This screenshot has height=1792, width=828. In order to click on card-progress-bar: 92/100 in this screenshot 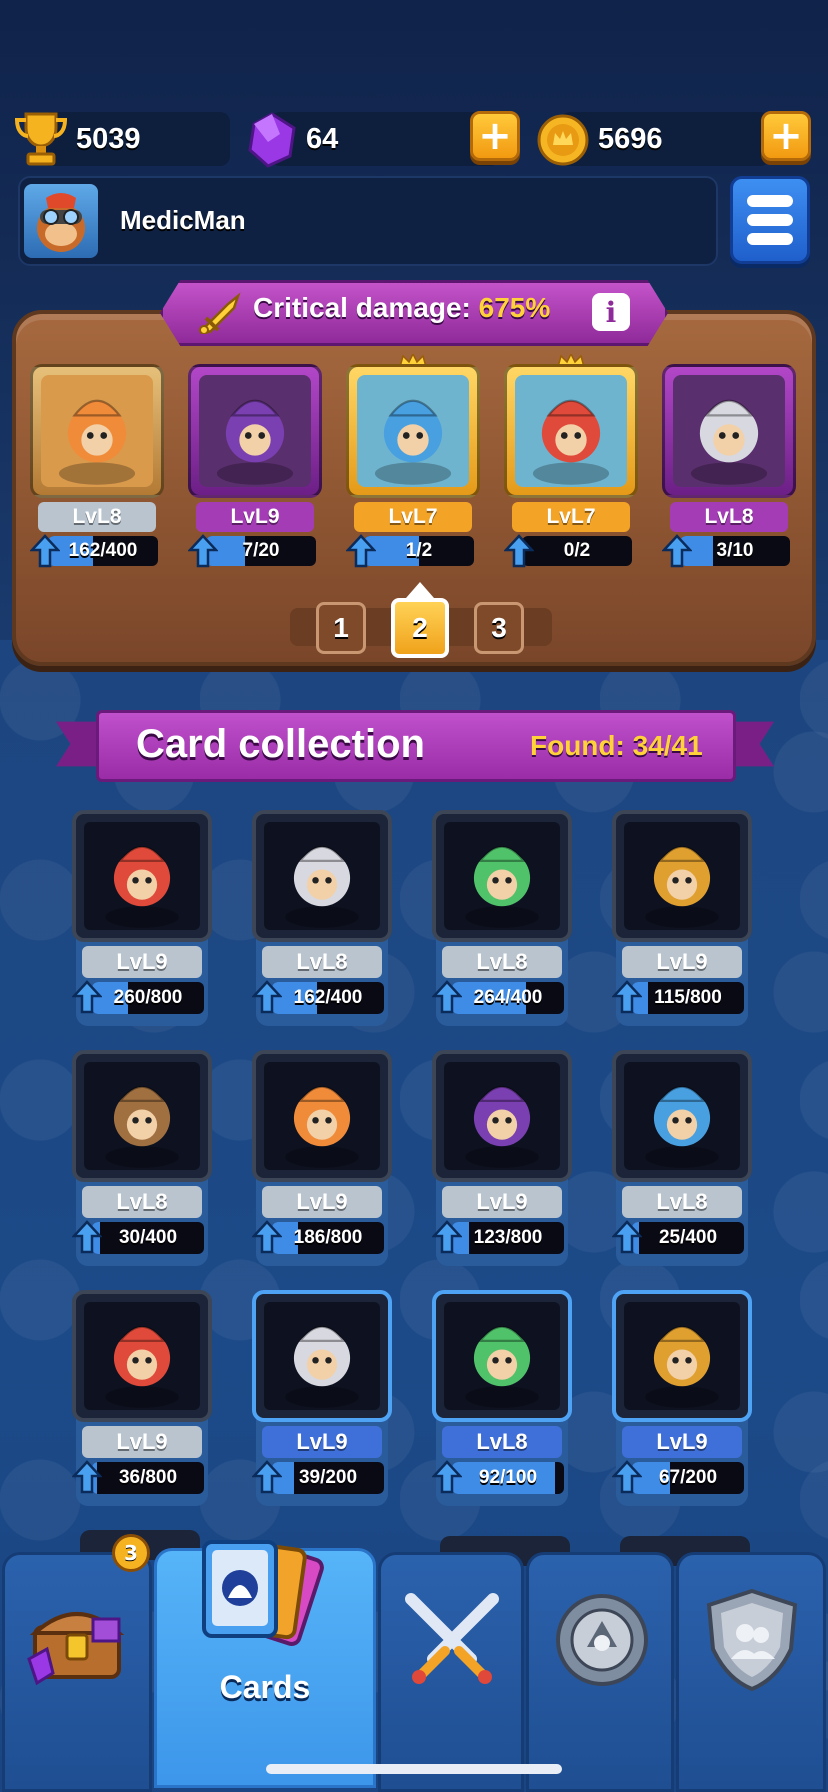, I will do `click(508, 1478)`.